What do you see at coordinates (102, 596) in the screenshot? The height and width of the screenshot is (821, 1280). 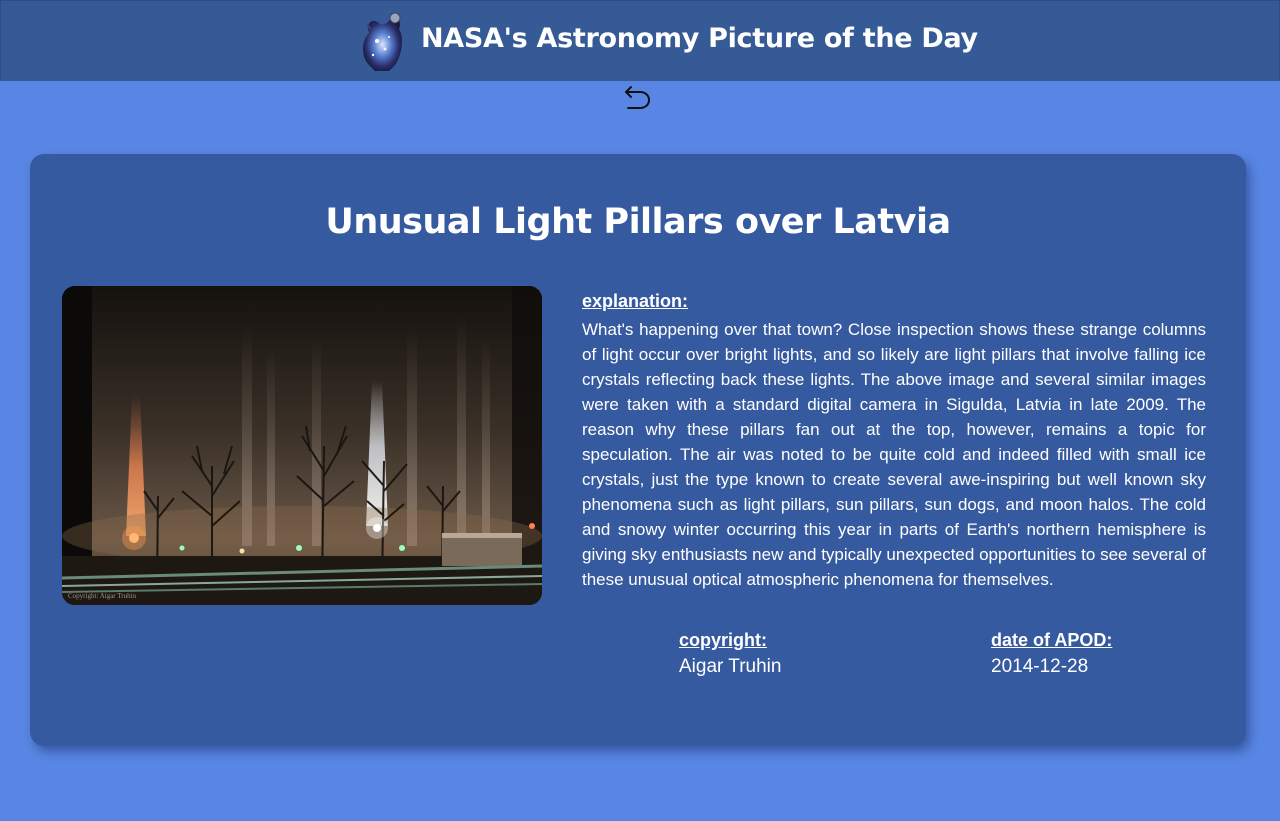 I see `image-watermark: Copyright: Aigar Truhin` at bounding box center [102, 596].